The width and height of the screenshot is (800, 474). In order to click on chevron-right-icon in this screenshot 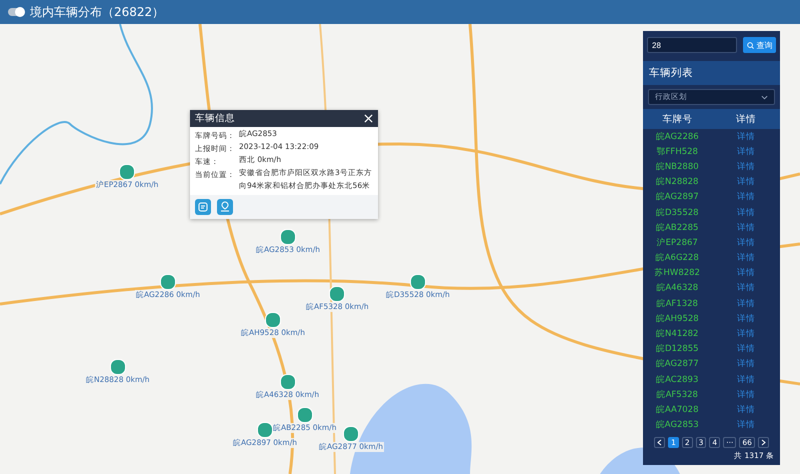, I will do `click(763, 442)`.